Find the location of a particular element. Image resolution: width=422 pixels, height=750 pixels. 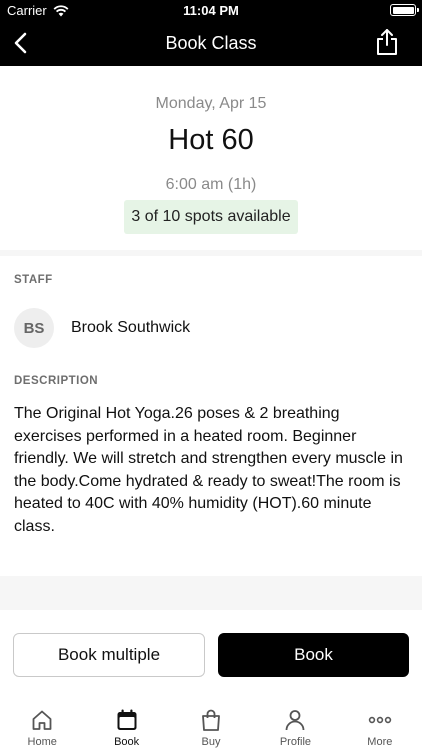

more-icon is located at coordinates (380, 720).